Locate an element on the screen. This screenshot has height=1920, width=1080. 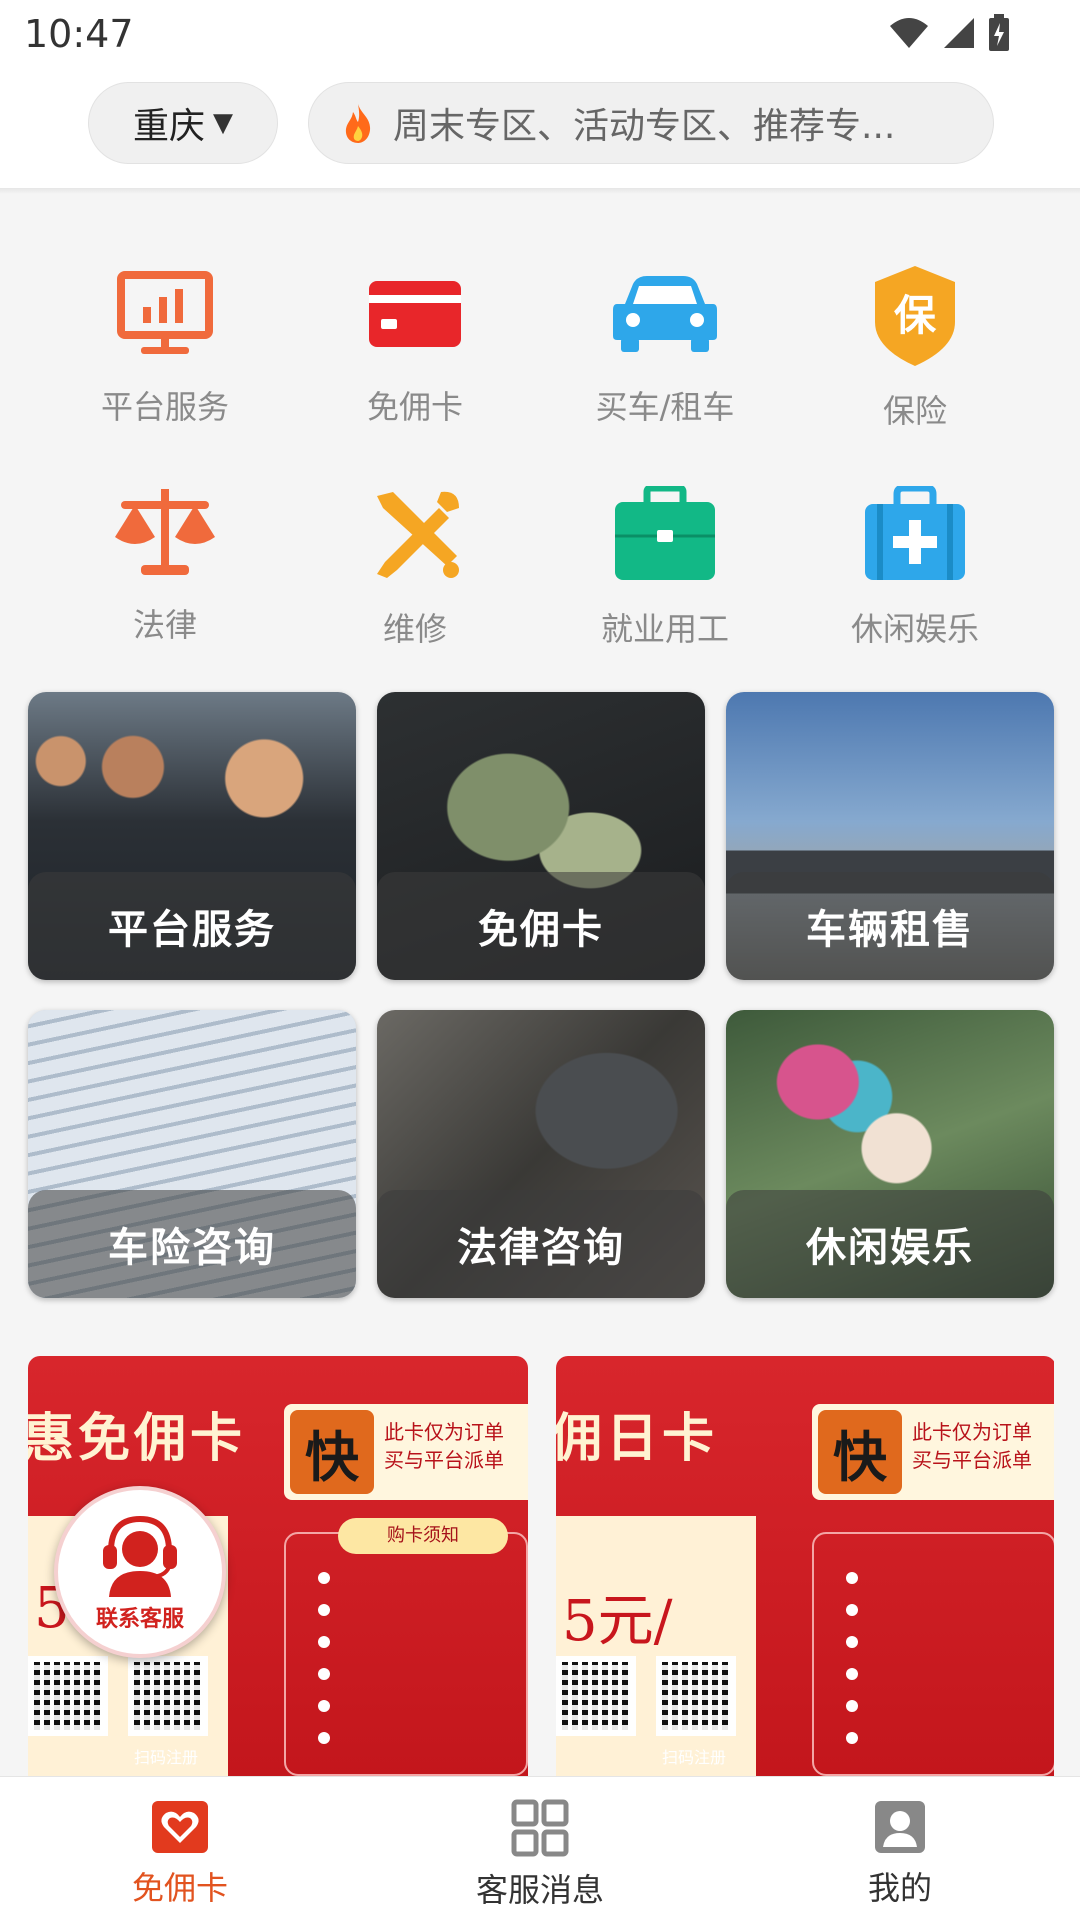
card-label: 法律咨询 is located at coordinates (541, 1248).